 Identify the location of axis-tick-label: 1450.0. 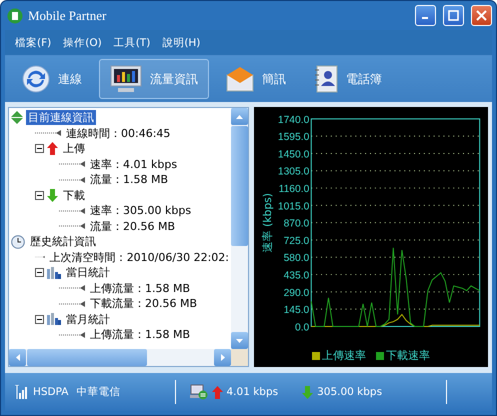
(294, 154).